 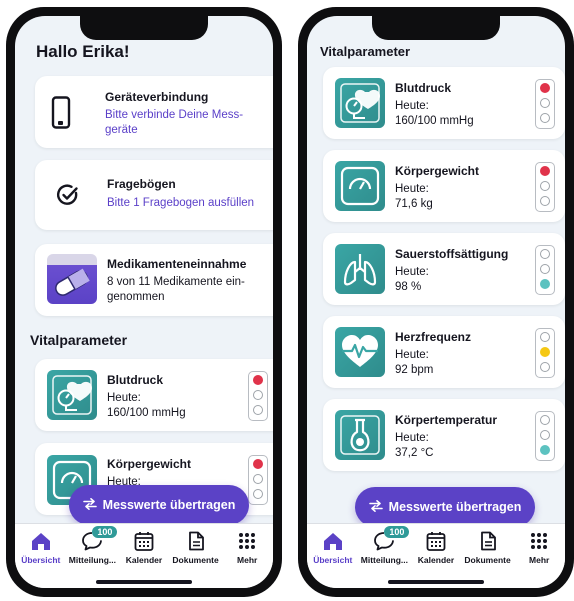 I want to click on heart-rate-icon, so click(x=360, y=352).